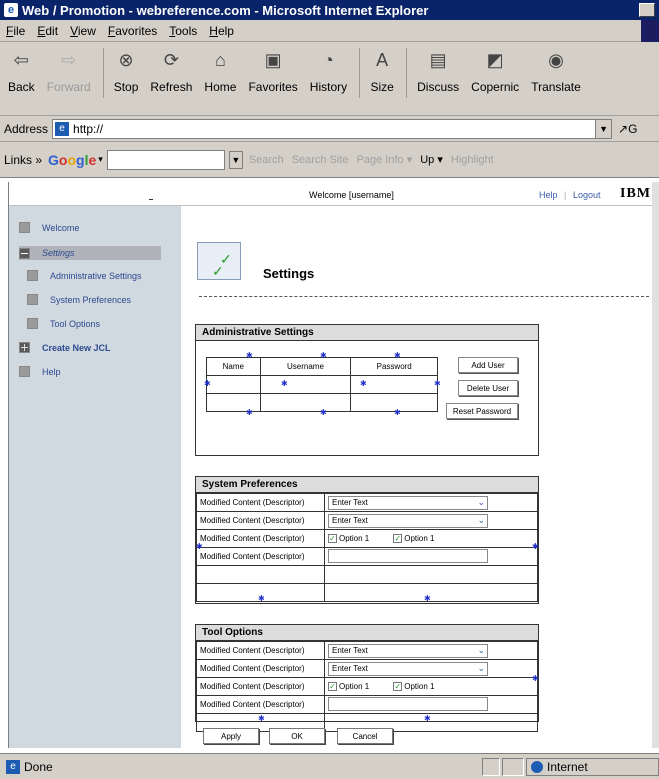 This screenshot has width=659, height=779. What do you see at coordinates (90, 253) in the screenshot?
I see `sidebar-item-settings: Settings` at bounding box center [90, 253].